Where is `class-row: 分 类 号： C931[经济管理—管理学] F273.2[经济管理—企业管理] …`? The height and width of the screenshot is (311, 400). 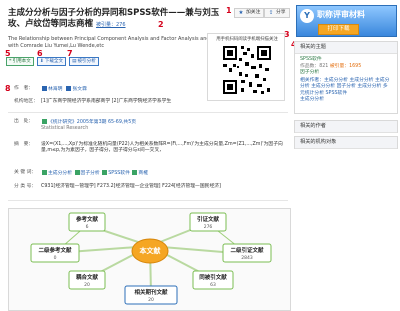
class-row: 分 类 号： C931[经济管理—管理学] F273.2[经济管理—企业管理] … is located at coordinates (152, 188).